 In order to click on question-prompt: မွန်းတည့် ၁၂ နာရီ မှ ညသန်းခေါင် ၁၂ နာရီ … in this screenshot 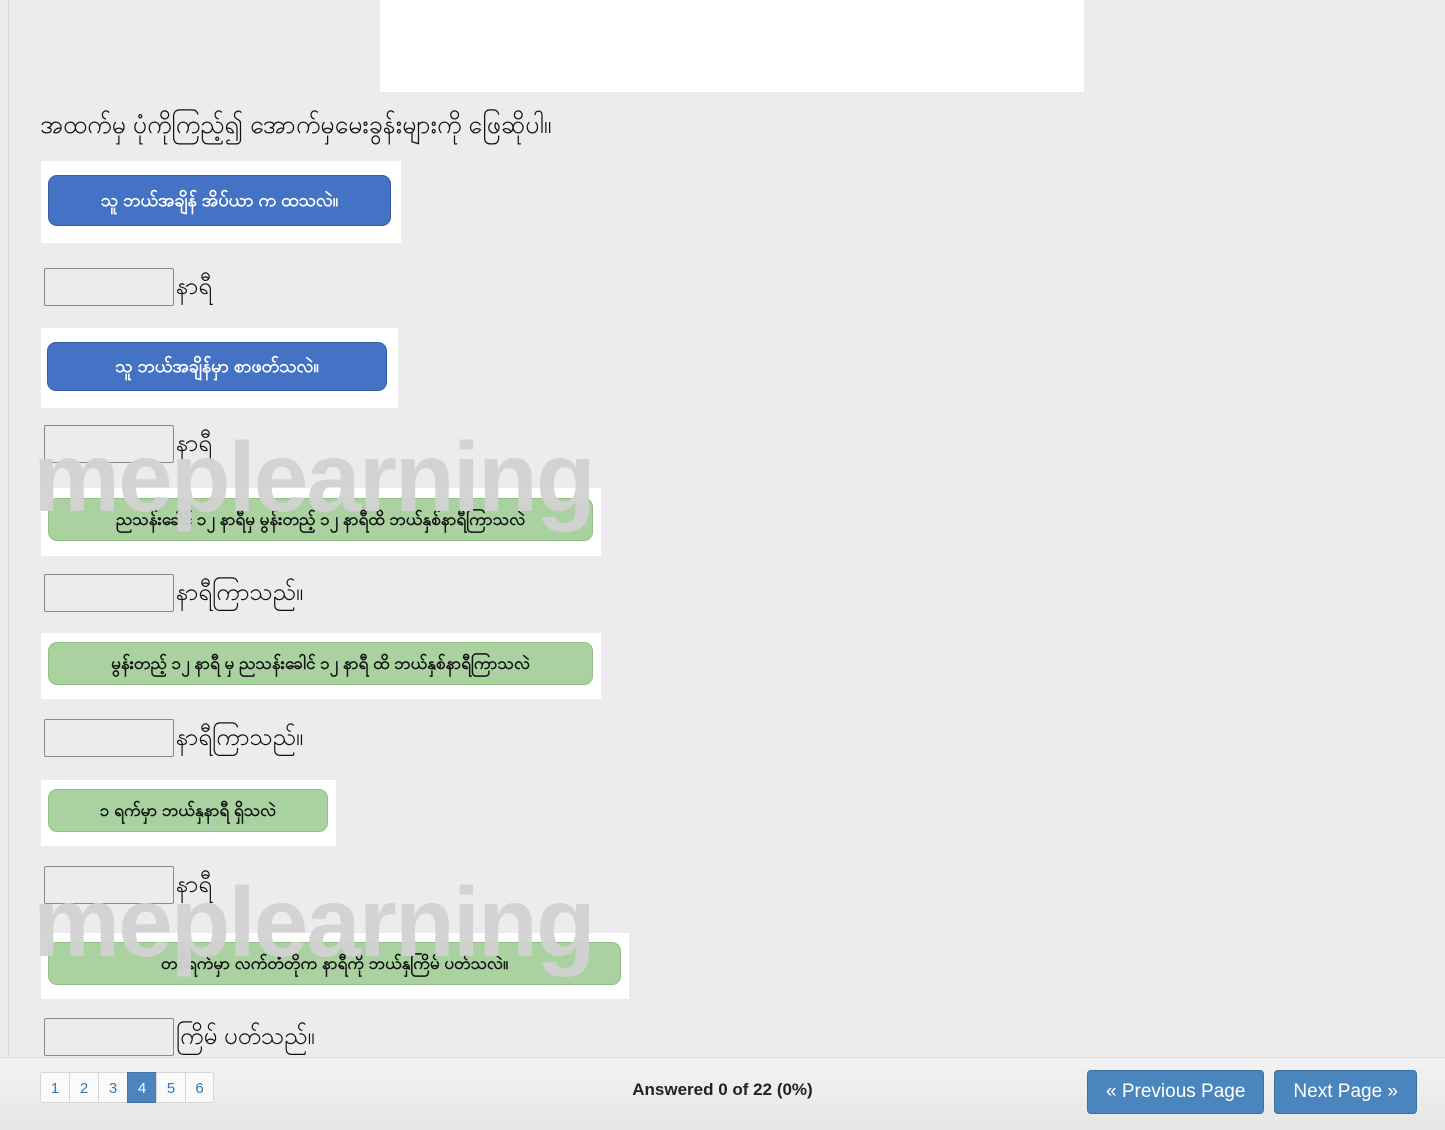, I will do `click(320, 664)`.